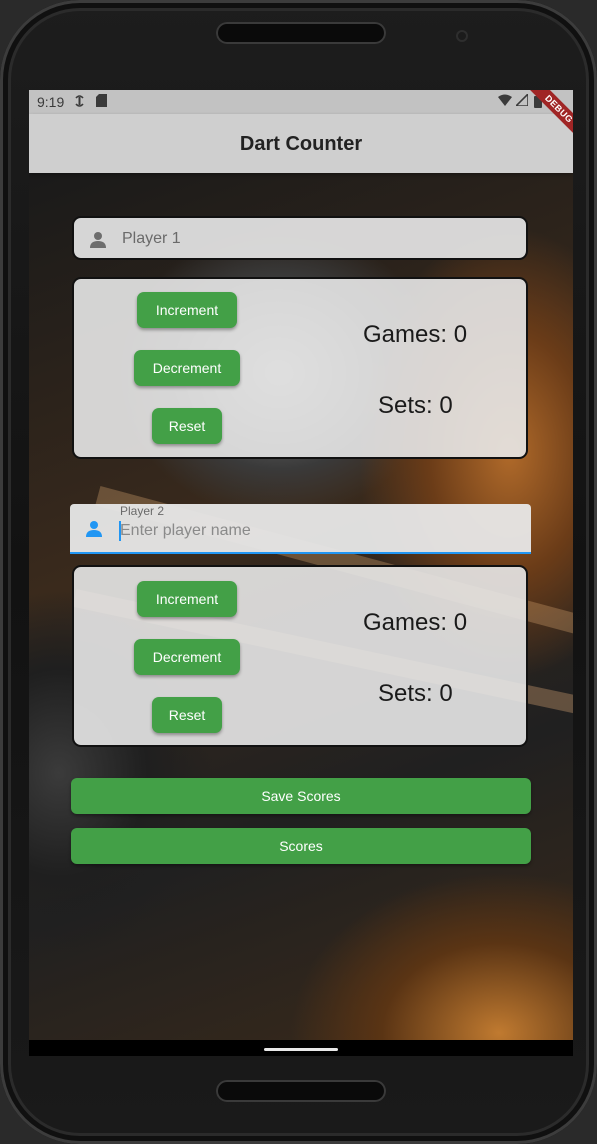 This screenshot has height=1144, width=597. I want to click on player2-name-placeholder: Enter player name, so click(185, 530).